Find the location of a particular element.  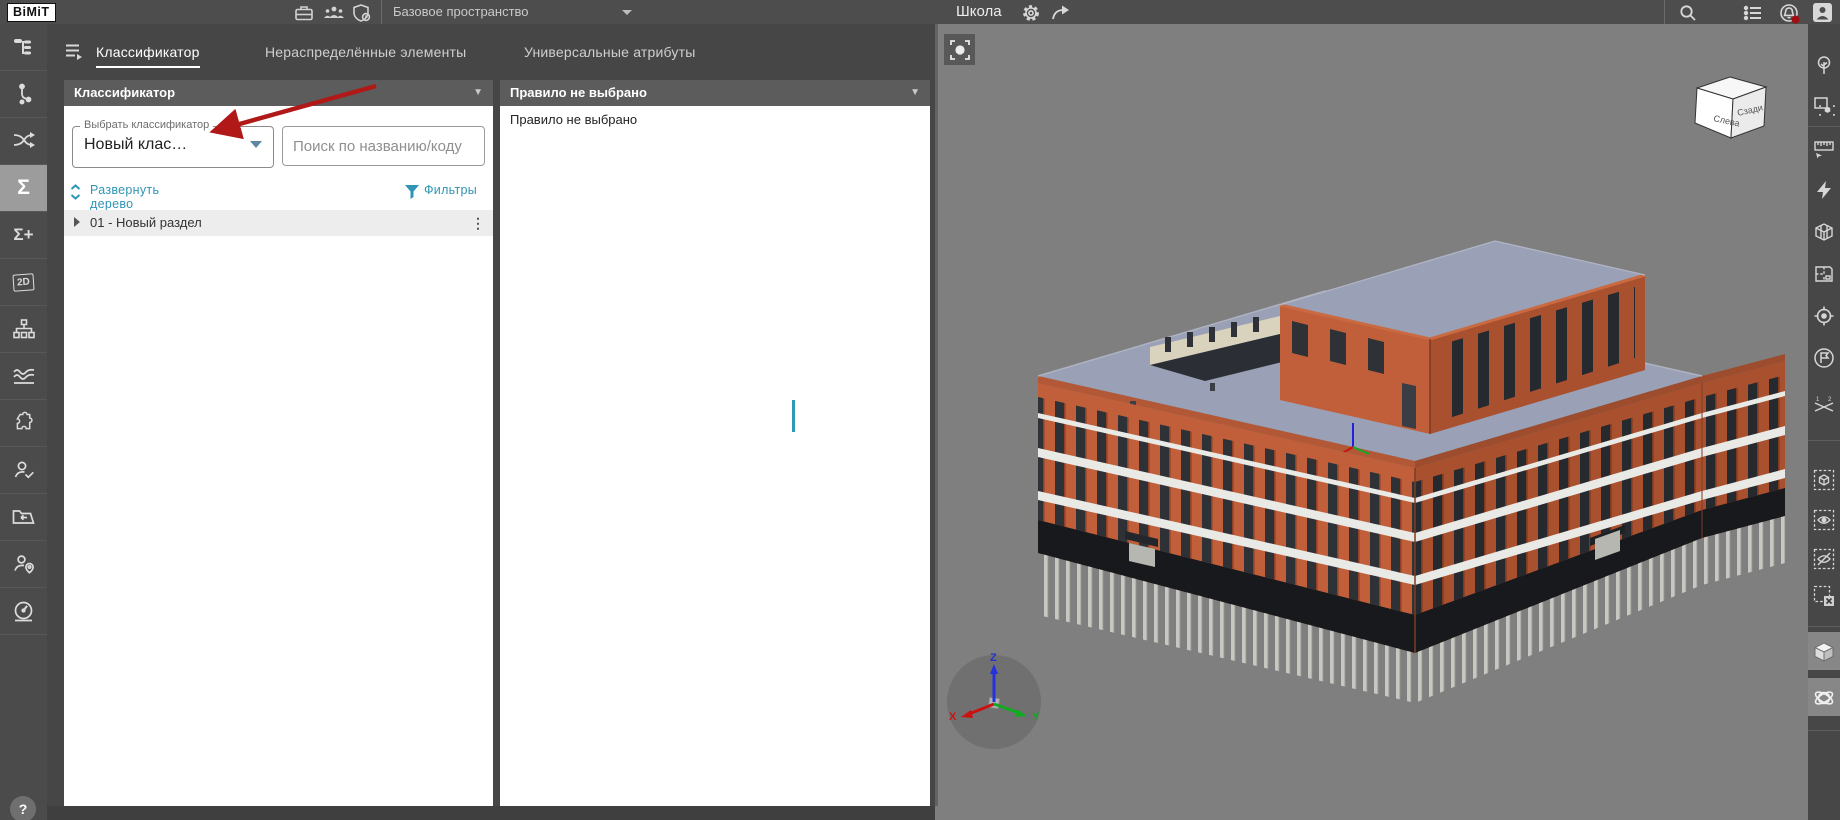

svg-text: 1 is located at coordinates (1818, 400).